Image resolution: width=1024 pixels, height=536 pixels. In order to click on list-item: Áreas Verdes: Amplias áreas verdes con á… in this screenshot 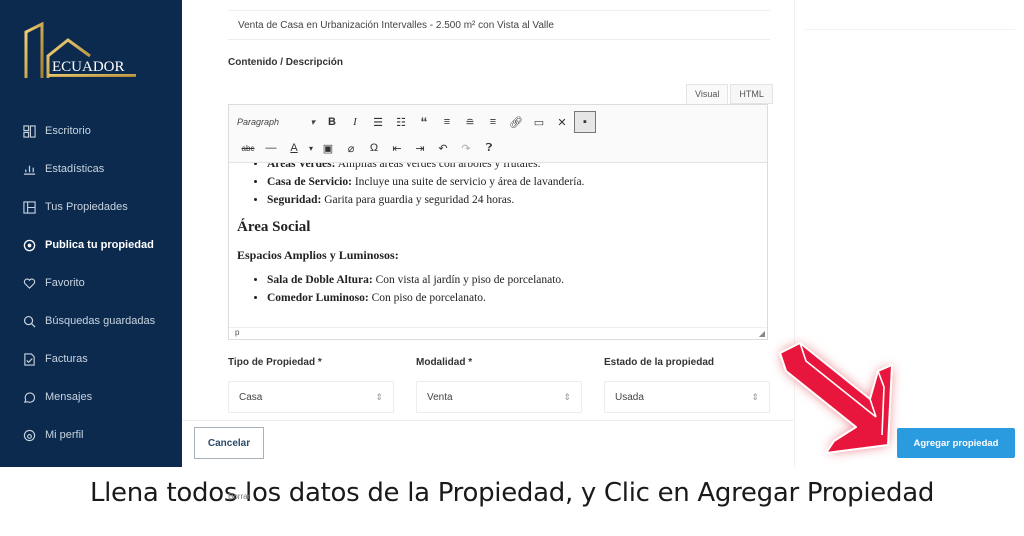, I will do `click(517, 168)`.